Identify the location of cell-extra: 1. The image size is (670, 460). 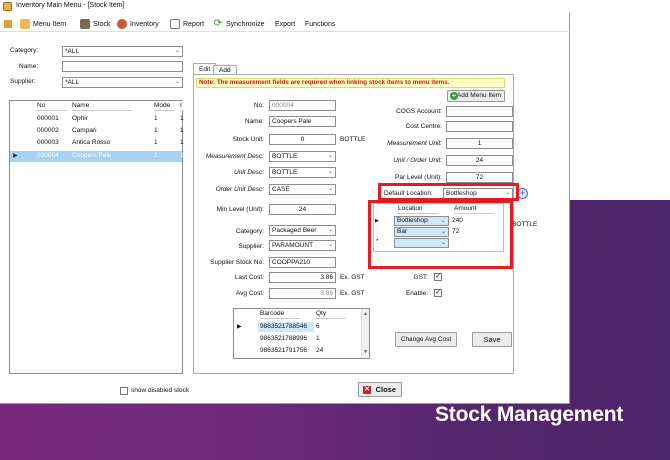
(182, 155).